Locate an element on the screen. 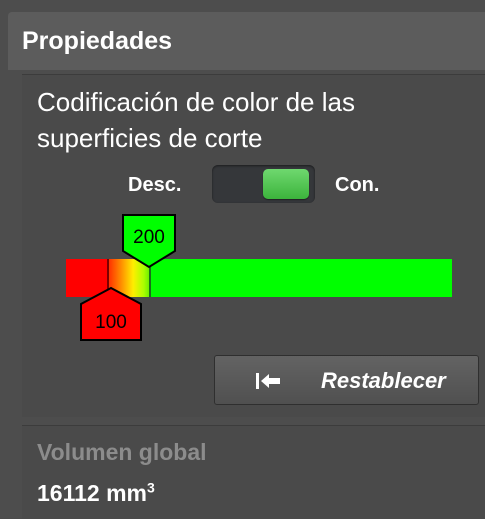 The width and height of the screenshot is (485, 519). low-threshold-marker: 100 is located at coordinates (111, 314).